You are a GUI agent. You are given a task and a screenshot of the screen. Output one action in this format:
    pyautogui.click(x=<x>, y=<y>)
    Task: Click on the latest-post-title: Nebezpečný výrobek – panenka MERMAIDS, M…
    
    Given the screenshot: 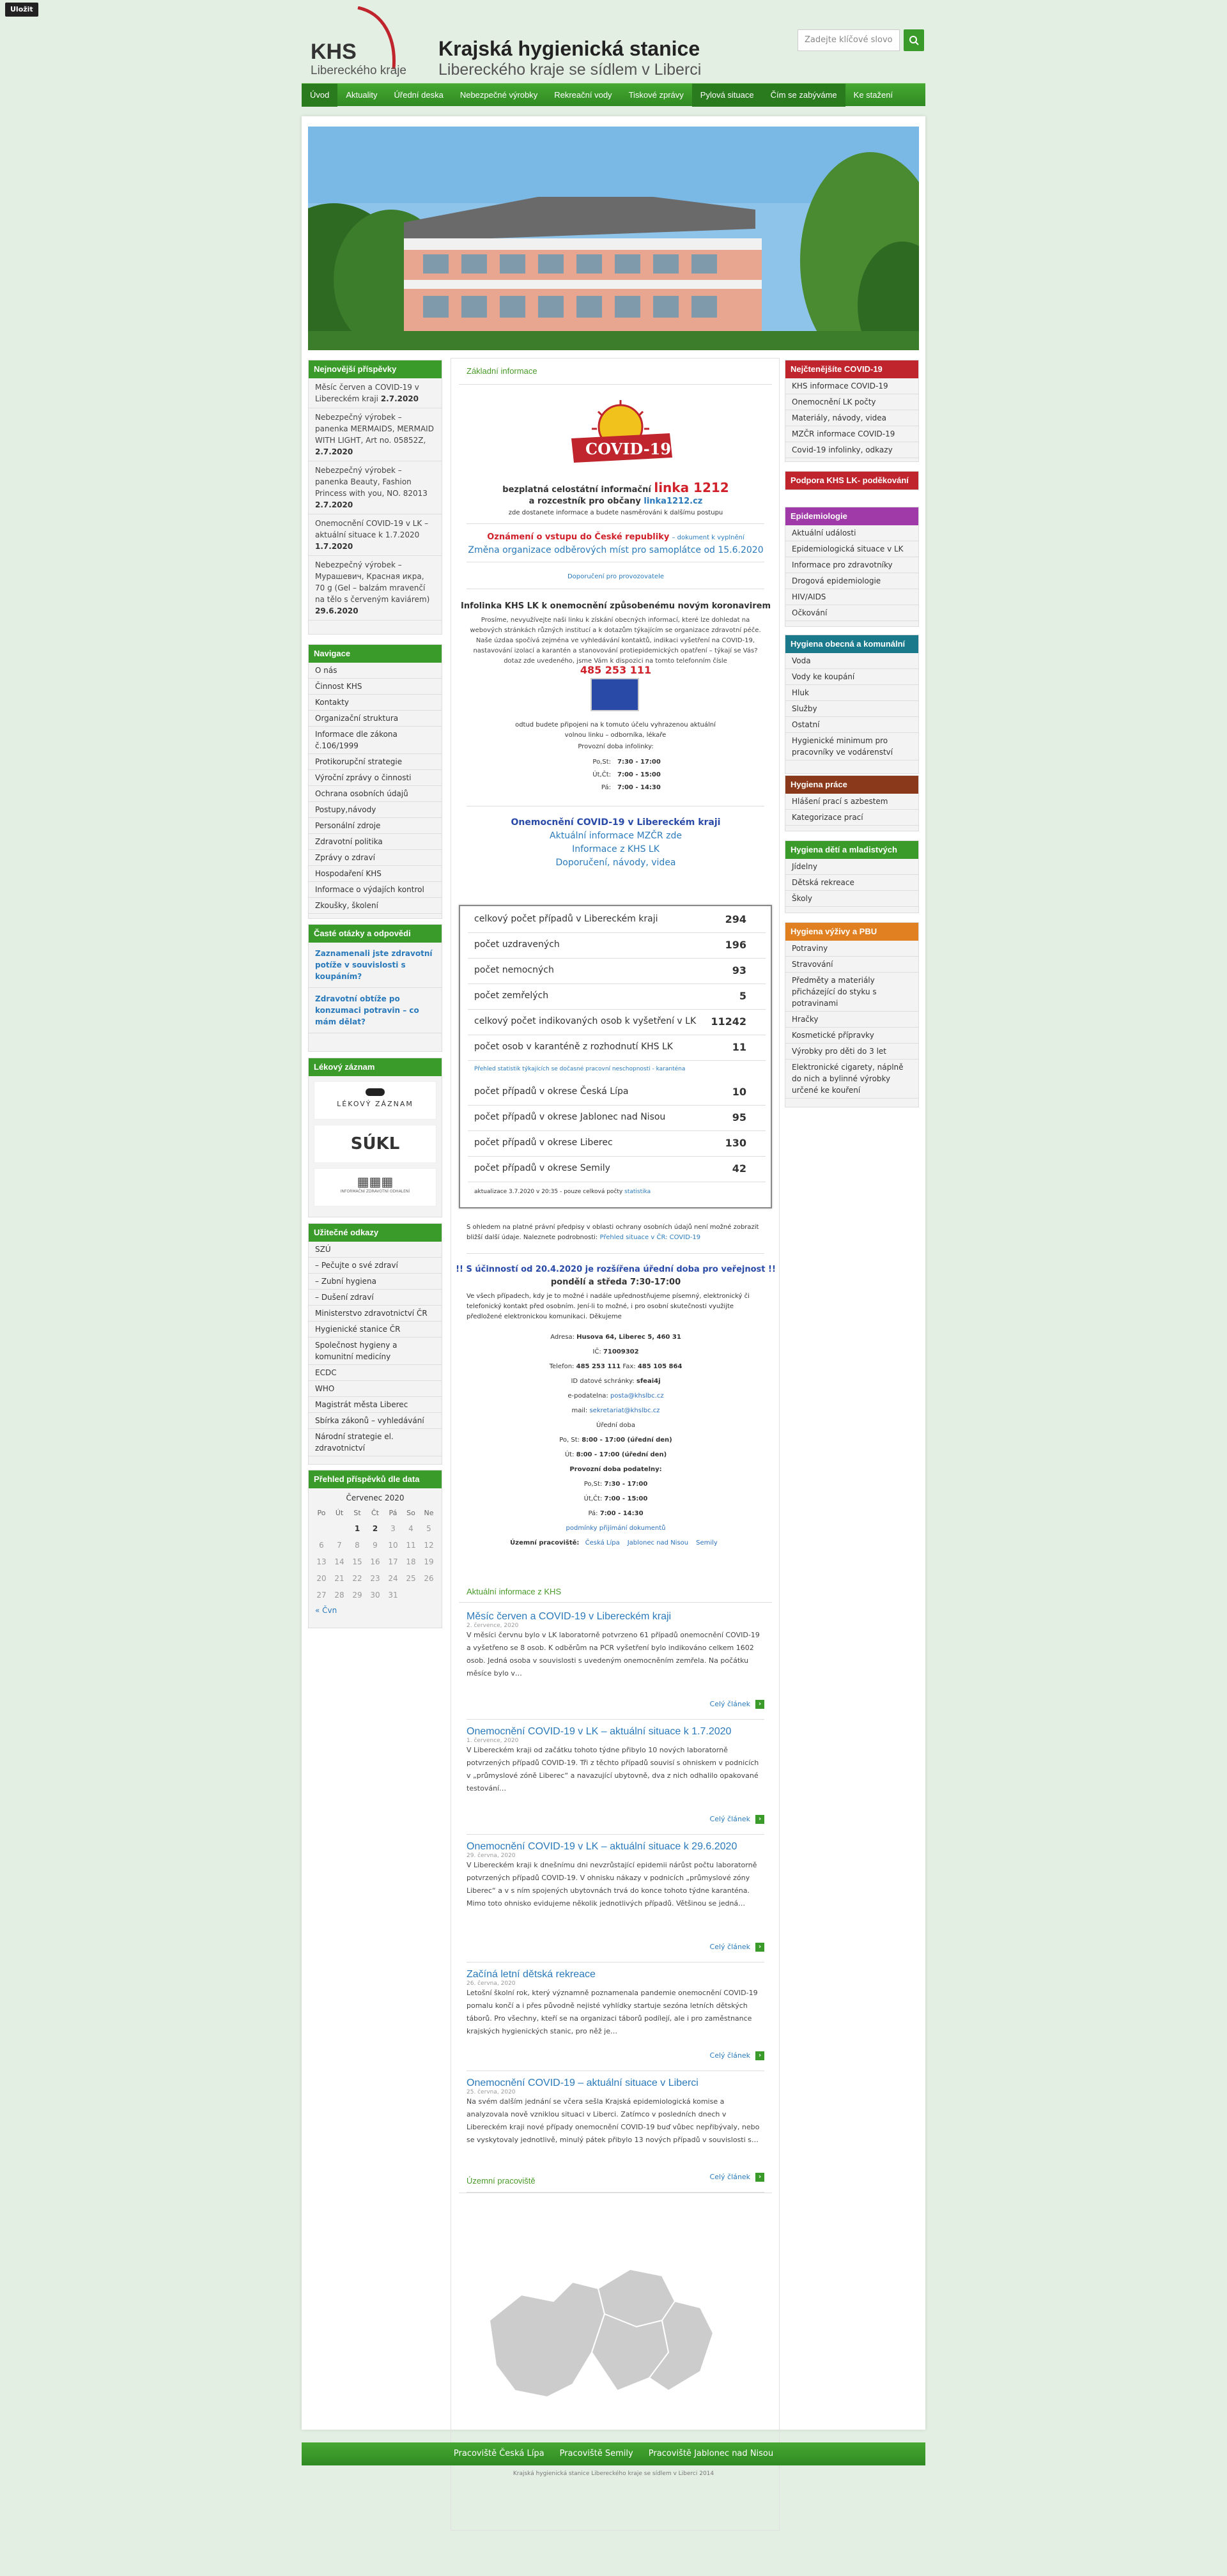 What is the action you would take?
    pyautogui.click(x=374, y=429)
    